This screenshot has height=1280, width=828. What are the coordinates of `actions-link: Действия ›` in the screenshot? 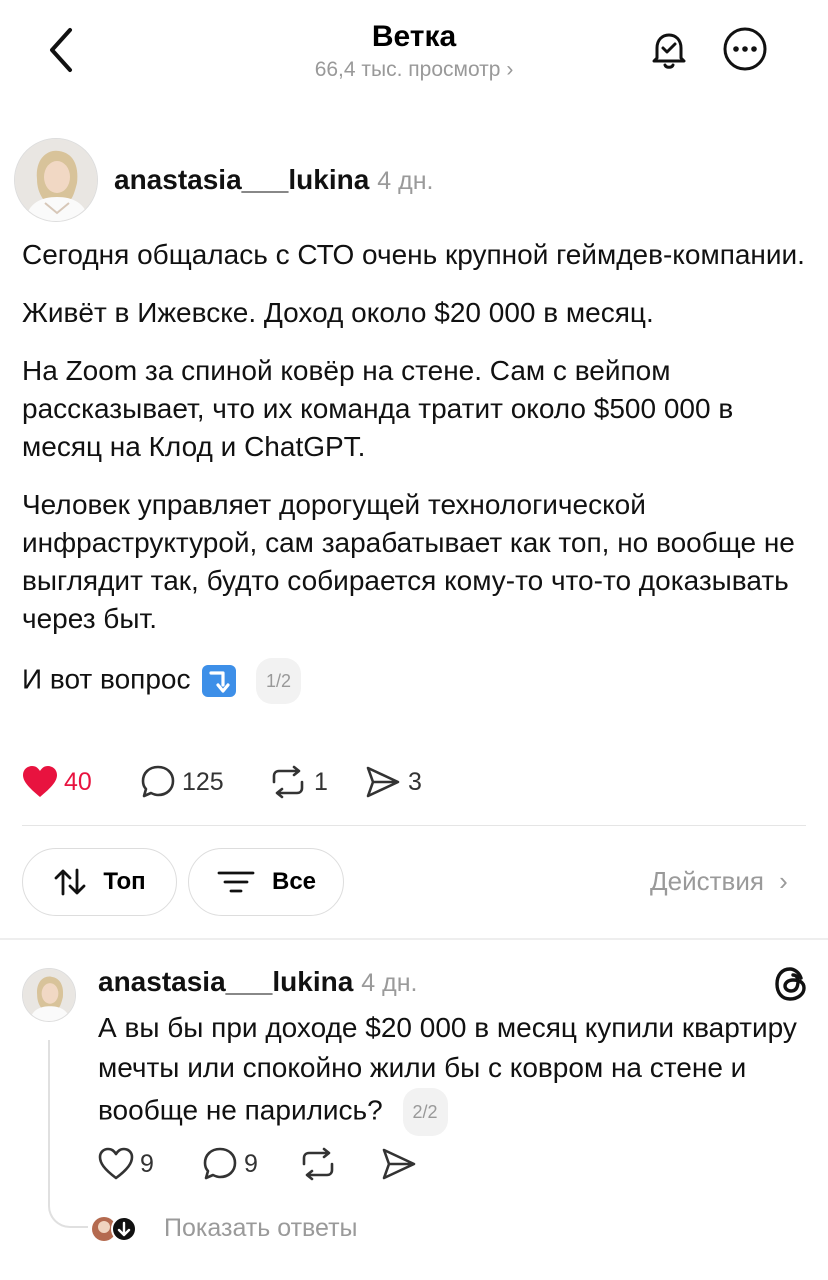 It's located at (719, 881).